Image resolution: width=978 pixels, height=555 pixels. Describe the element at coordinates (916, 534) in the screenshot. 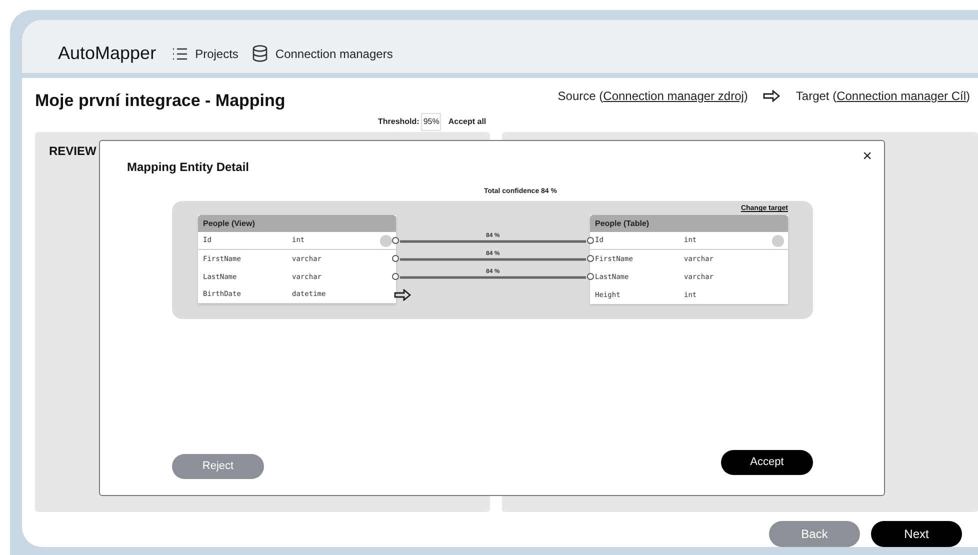

I see `next-button: Next` at that location.